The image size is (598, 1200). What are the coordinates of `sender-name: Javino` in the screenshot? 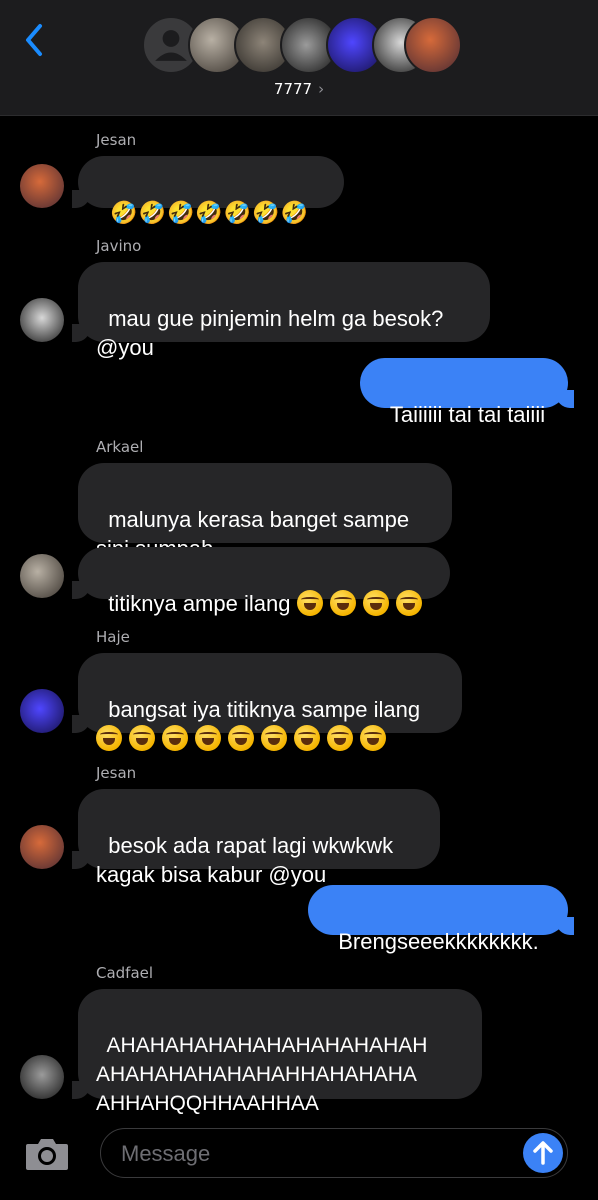 It's located at (119, 246).